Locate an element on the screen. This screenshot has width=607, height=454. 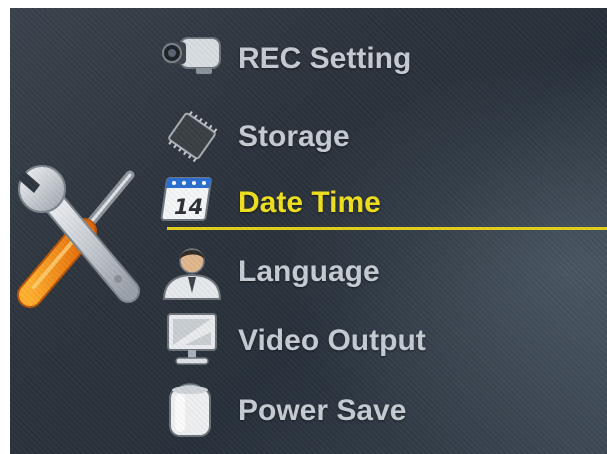
menu-item-label: Power Save is located at coordinates (322, 410).